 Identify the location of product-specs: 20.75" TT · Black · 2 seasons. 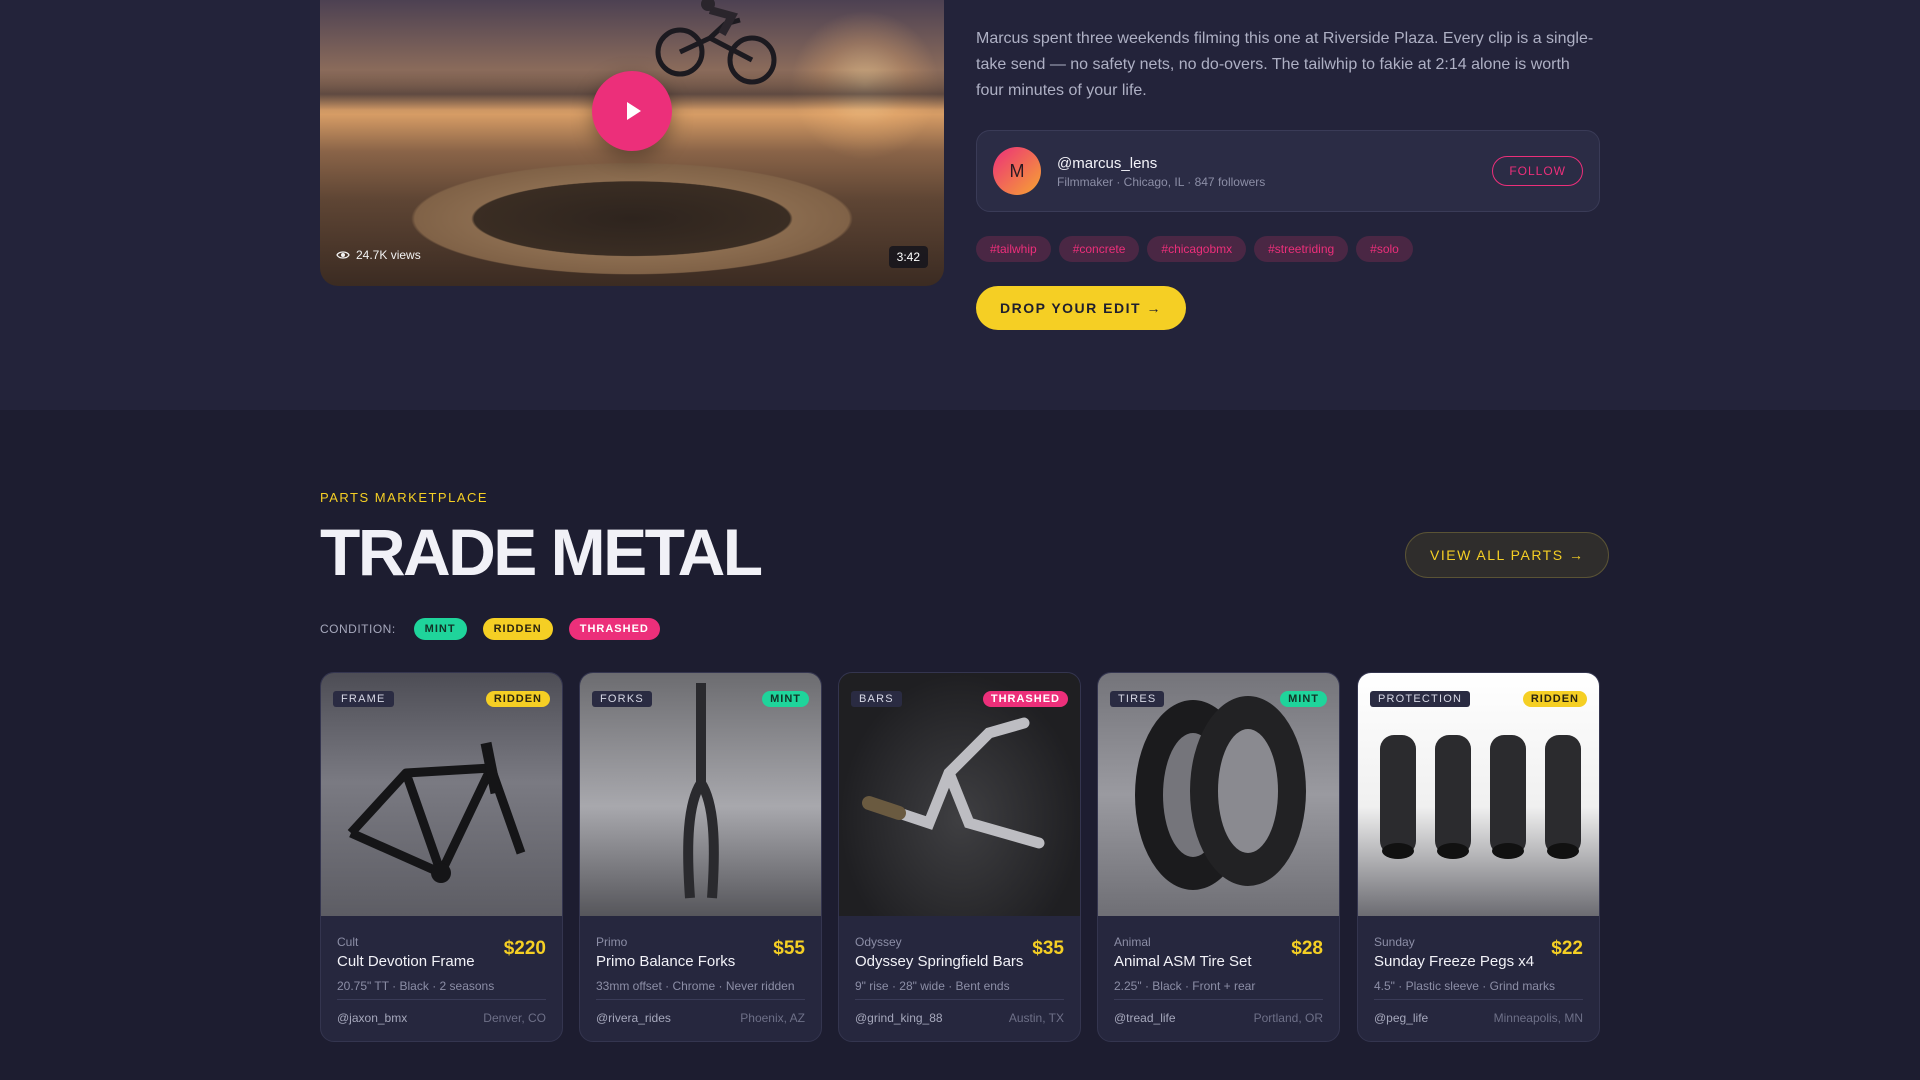
(416, 986).